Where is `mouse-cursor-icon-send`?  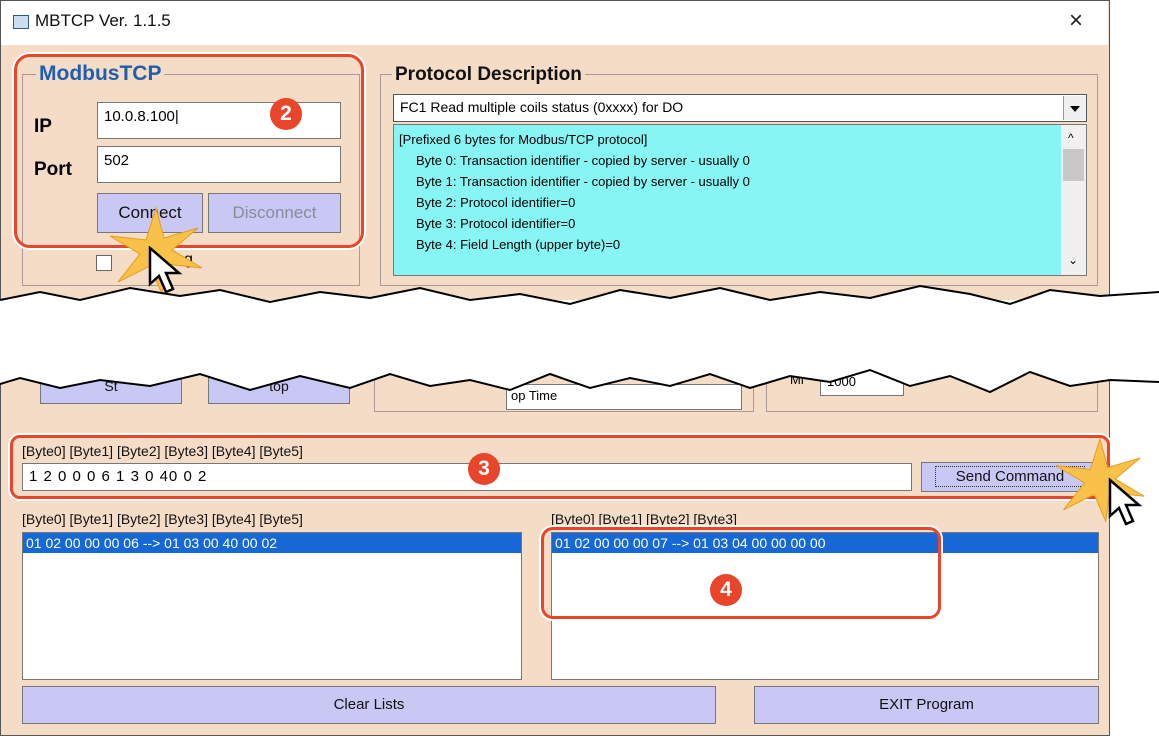
mouse-cursor-icon-send is located at coordinates (1125, 502).